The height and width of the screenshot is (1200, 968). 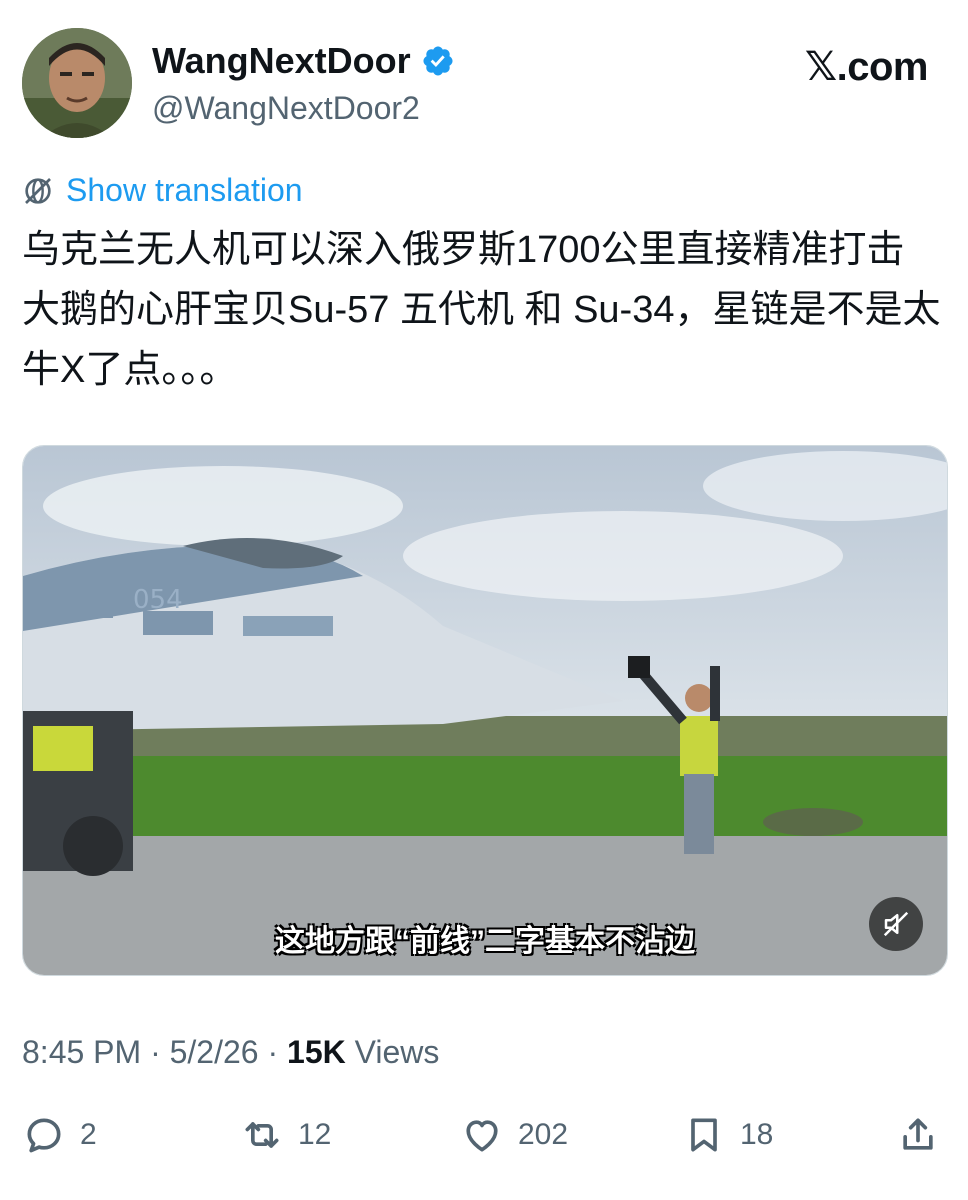 I want to click on heart-icon, so click(x=482, y=1136).